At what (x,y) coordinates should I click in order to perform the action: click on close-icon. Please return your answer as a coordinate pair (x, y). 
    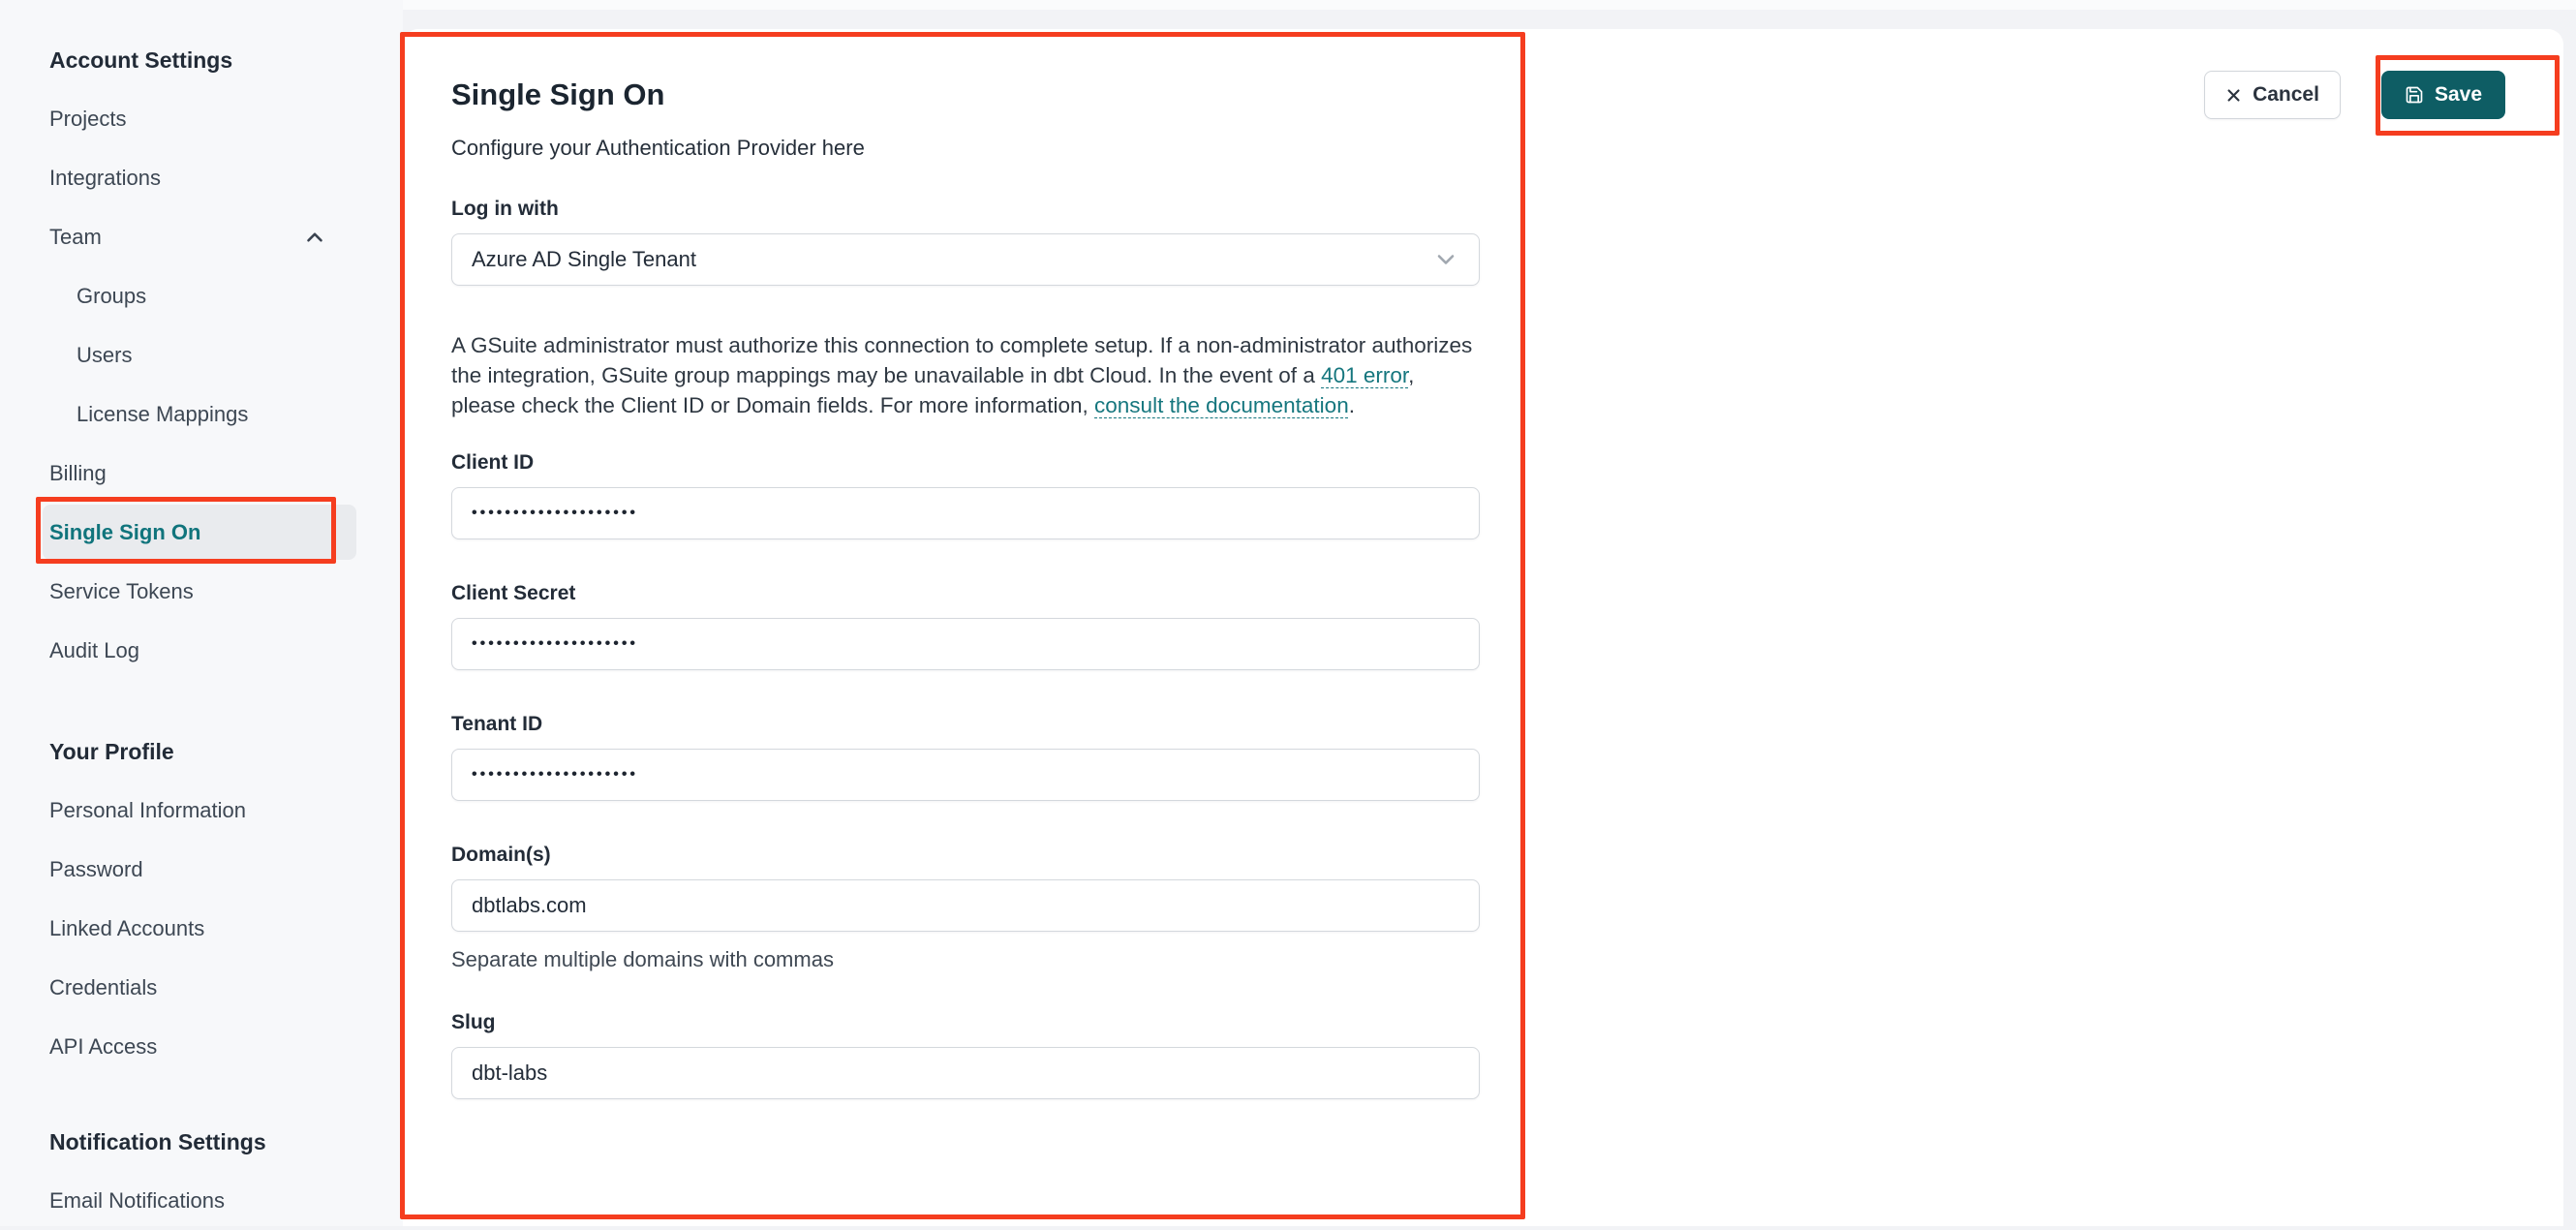
    Looking at the image, I should click on (2233, 95).